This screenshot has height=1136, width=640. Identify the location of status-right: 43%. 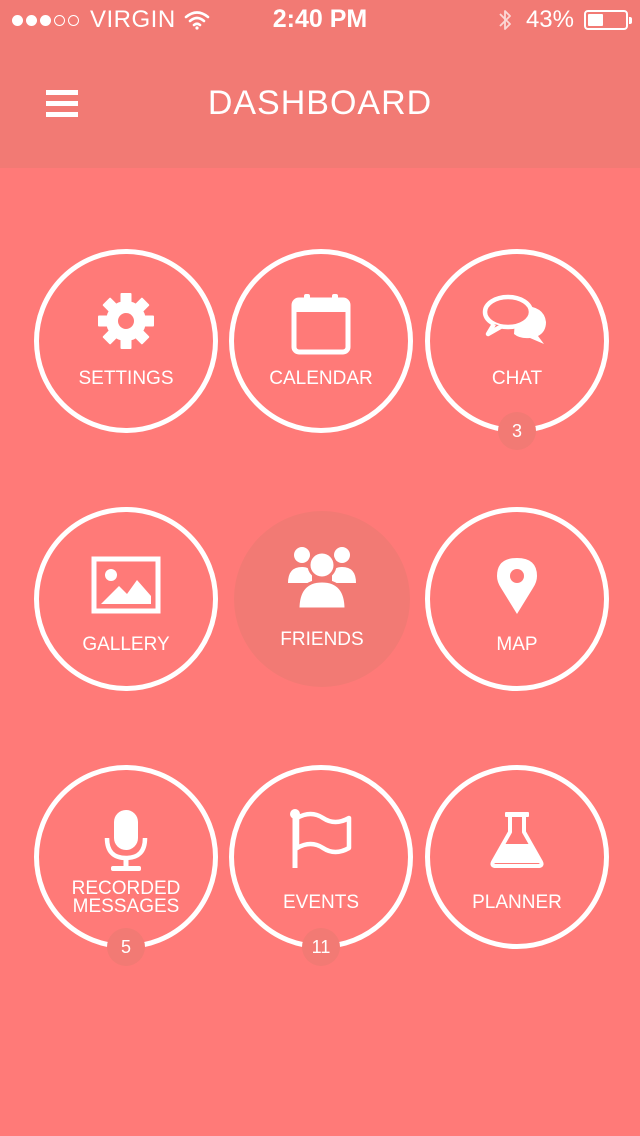
(565, 20).